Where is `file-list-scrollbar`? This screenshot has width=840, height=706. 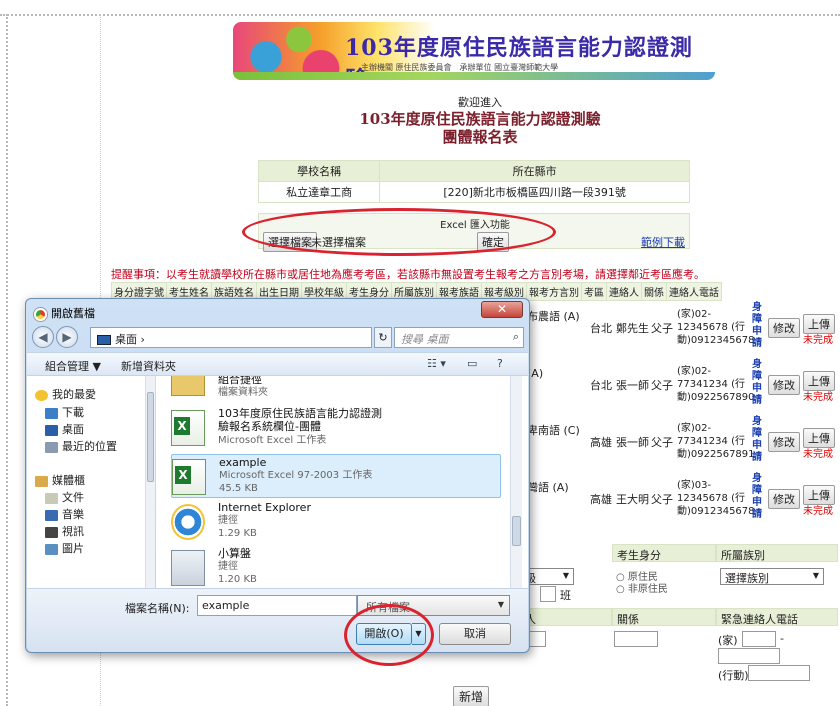 file-list-scrollbar is located at coordinates (516, 482).